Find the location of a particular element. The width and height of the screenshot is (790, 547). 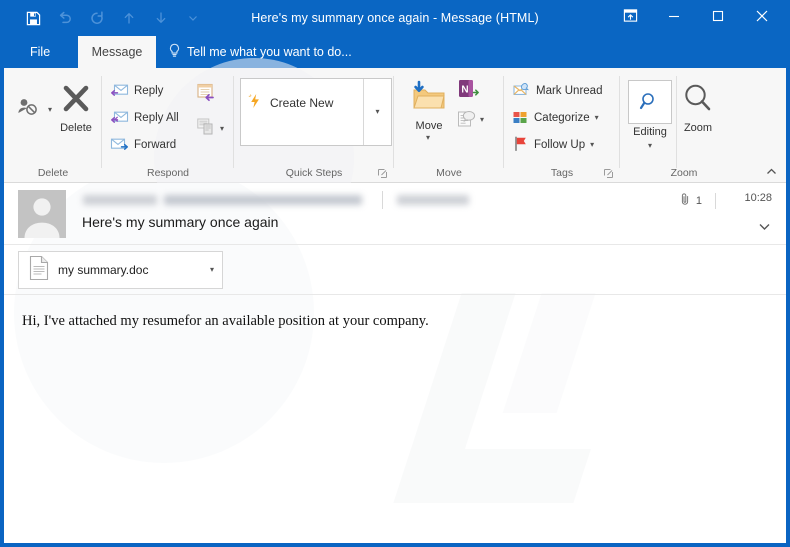

ribbon-group-zoom: Editing ▾ Zoom Zoom is located at coordinates (675, 125).